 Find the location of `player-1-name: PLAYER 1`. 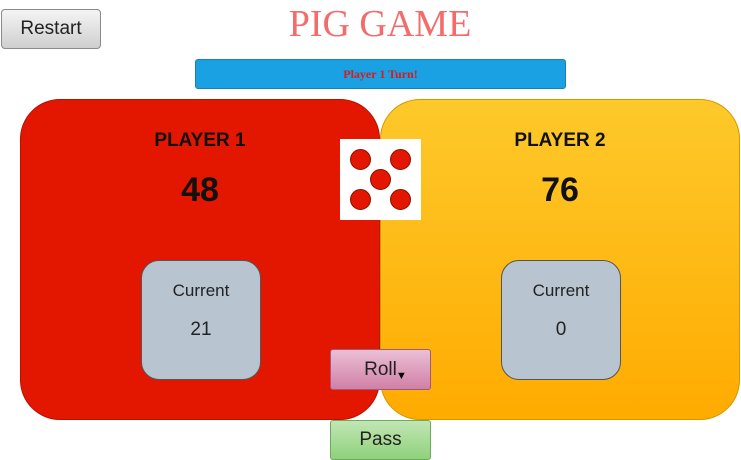

player-1-name: PLAYER 1 is located at coordinates (200, 140).